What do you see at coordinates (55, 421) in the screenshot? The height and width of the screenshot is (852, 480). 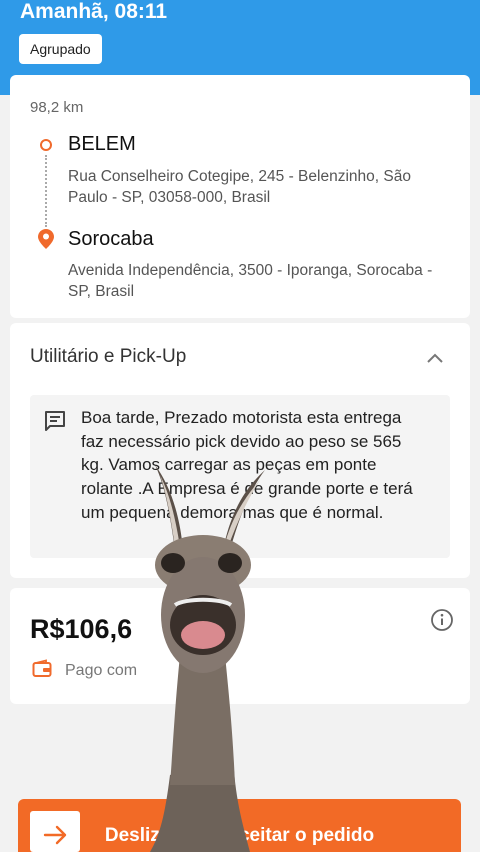 I see `note-icon` at bounding box center [55, 421].